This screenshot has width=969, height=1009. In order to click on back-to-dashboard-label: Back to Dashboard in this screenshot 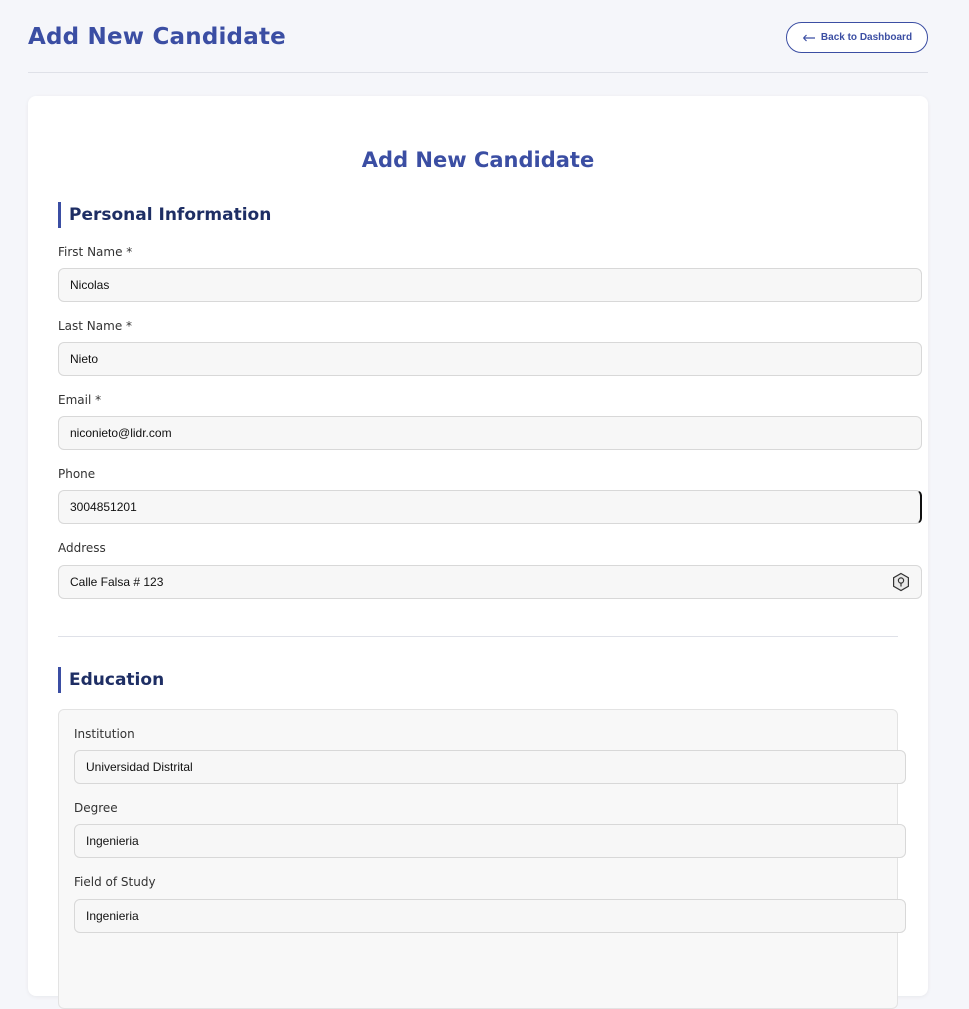, I will do `click(866, 37)`.